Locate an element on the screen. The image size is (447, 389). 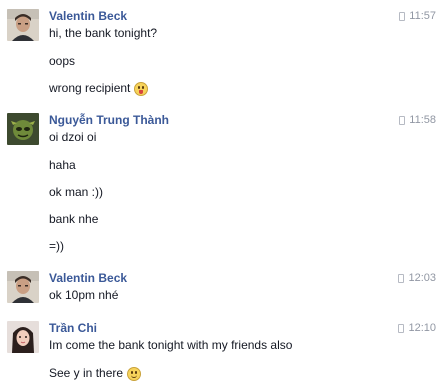
message-line: oops is located at coordinates (62, 61).